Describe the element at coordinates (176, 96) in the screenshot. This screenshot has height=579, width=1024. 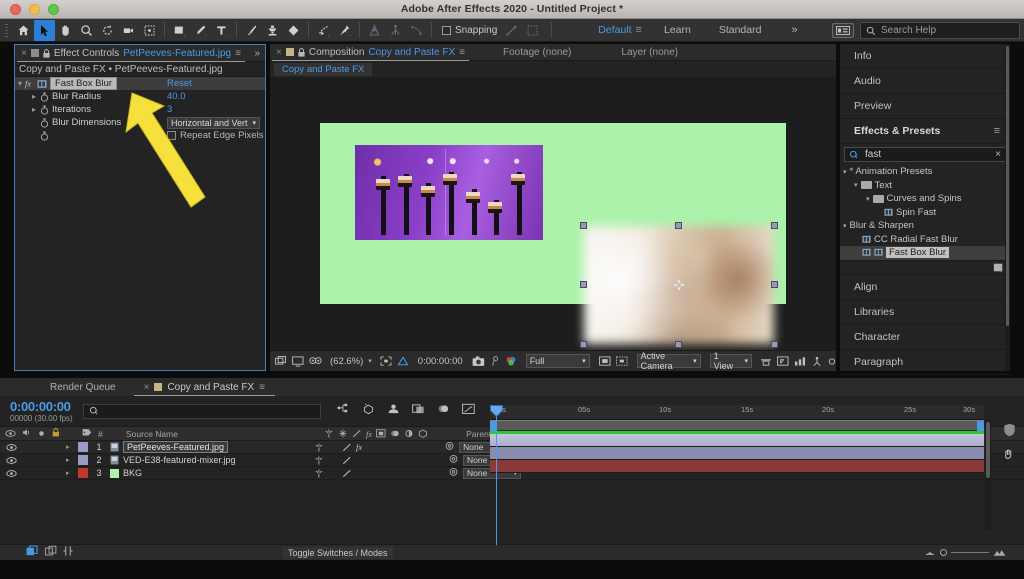
I see `property-value: 40.0` at that location.